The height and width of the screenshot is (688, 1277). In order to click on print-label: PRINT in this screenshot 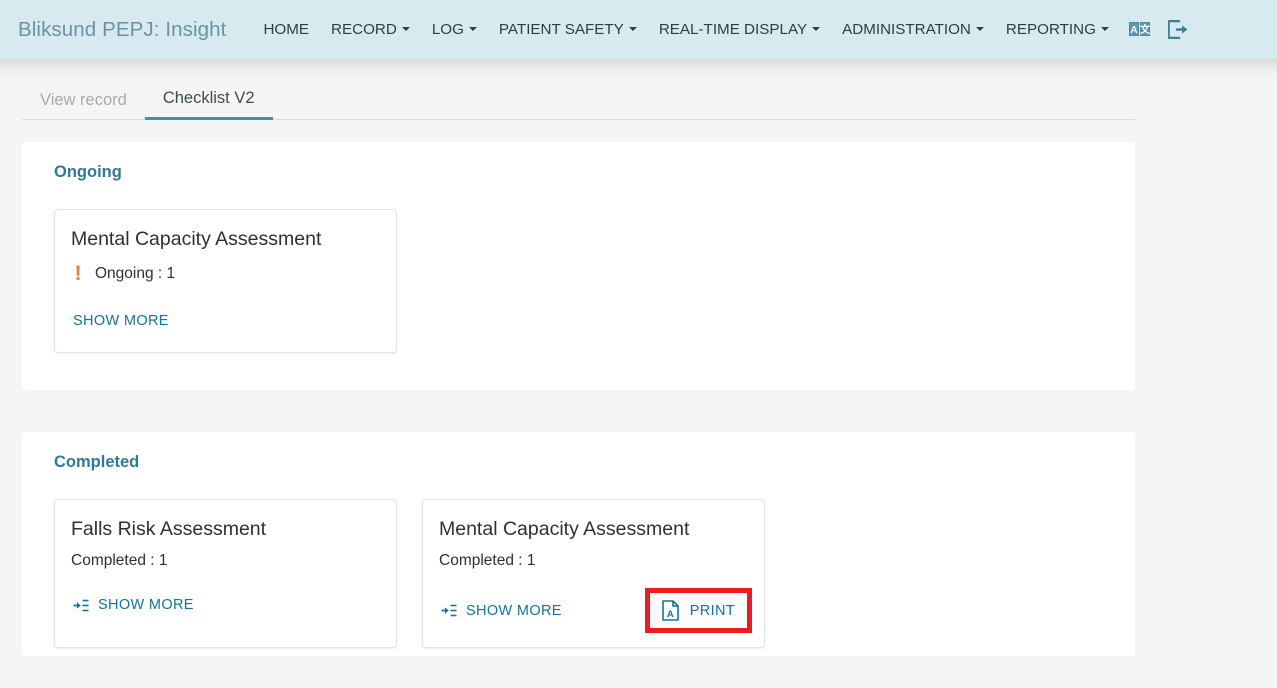, I will do `click(712, 610)`.